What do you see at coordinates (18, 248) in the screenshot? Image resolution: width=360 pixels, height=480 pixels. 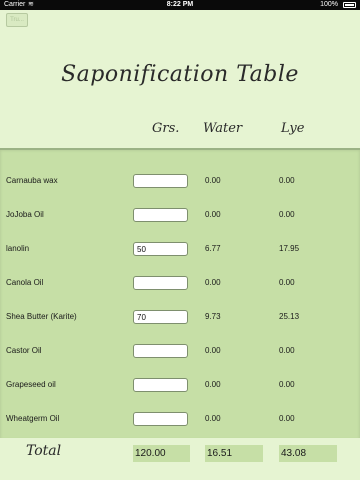 I see `oil-name: lanolin` at bounding box center [18, 248].